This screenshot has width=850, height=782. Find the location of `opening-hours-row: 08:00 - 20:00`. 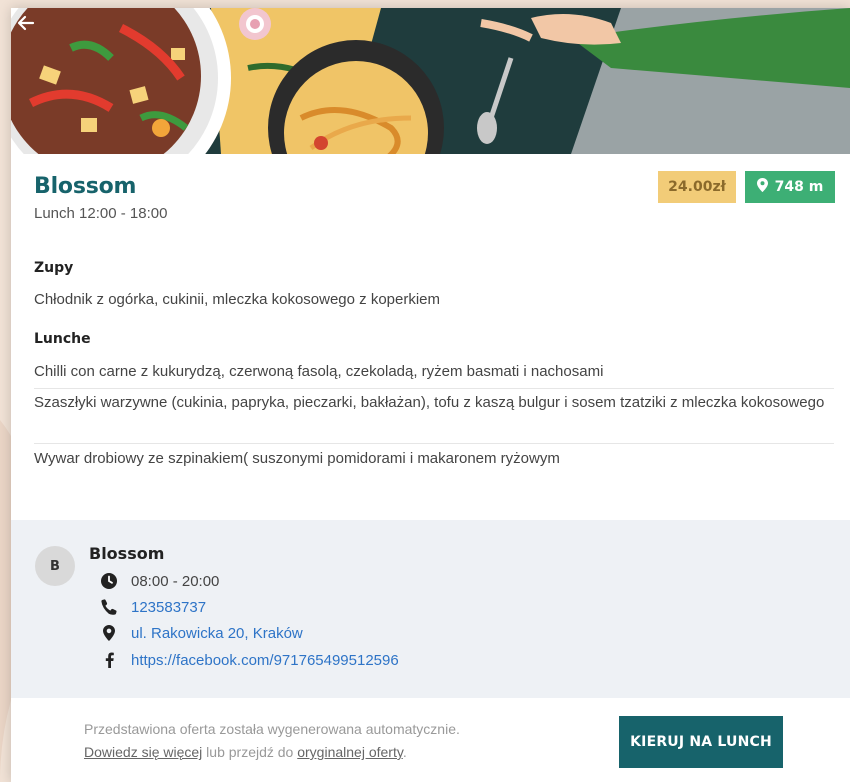

opening-hours-row: 08:00 - 20:00 is located at coordinates (159, 581).